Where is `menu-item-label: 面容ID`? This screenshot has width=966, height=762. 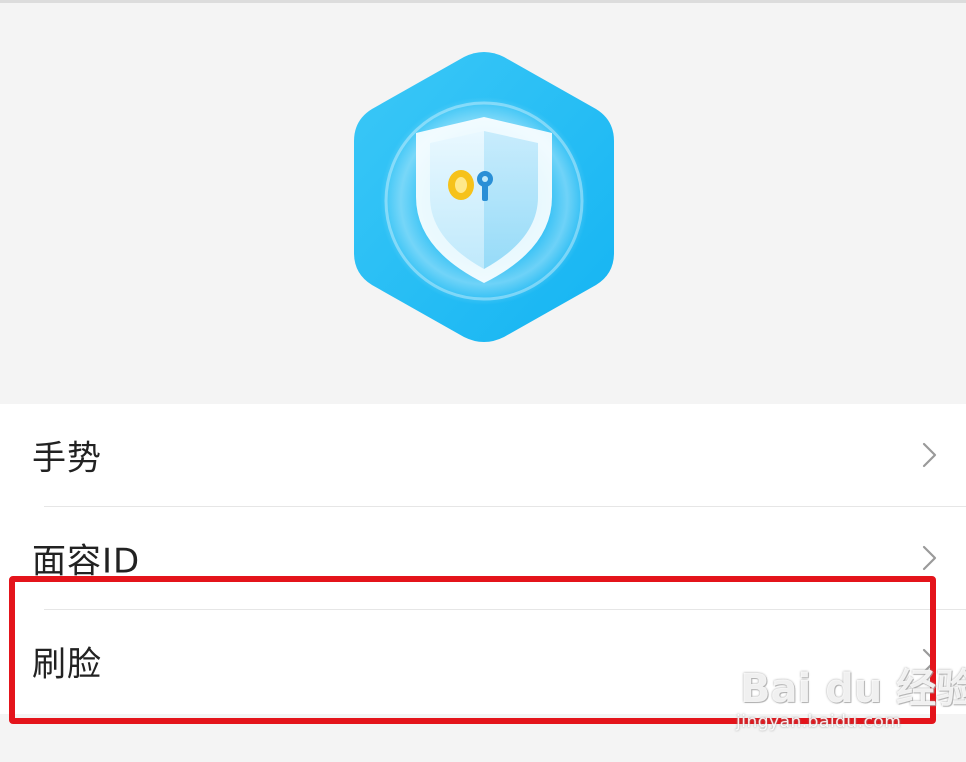 menu-item-label: 面容ID is located at coordinates (86, 561).